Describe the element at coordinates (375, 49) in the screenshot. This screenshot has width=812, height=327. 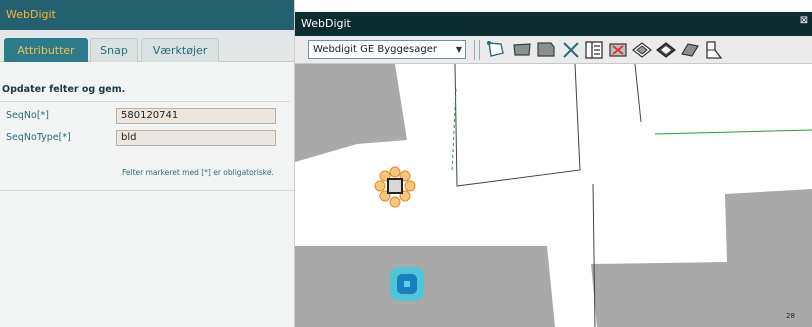
I see `layer-select-value: Webdigit GE Byggesager` at that location.